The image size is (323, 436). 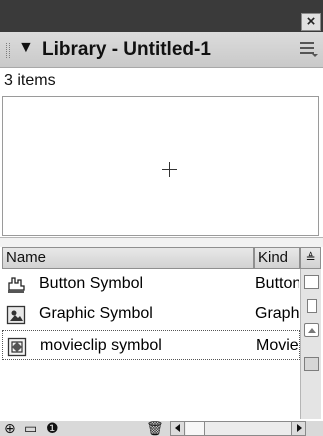 What do you see at coordinates (311, 22) in the screenshot?
I see `close-icon: ×` at bounding box center [311, 22].